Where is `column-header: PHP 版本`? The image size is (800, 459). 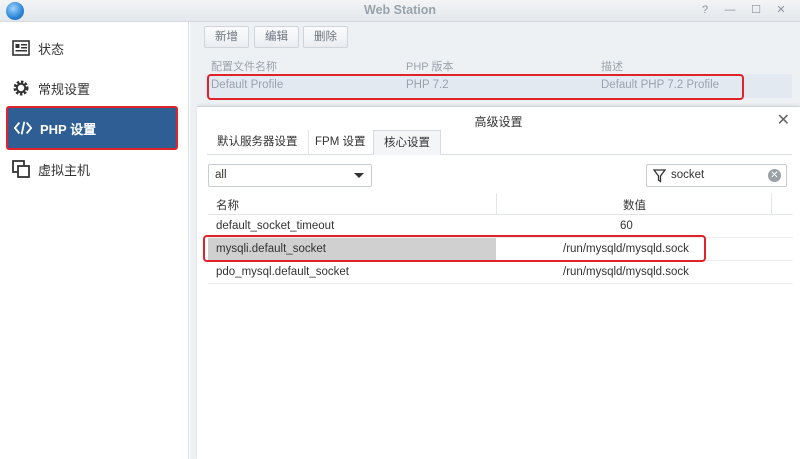
column-header: PHP 版本 is located at coordinates (430, 67).